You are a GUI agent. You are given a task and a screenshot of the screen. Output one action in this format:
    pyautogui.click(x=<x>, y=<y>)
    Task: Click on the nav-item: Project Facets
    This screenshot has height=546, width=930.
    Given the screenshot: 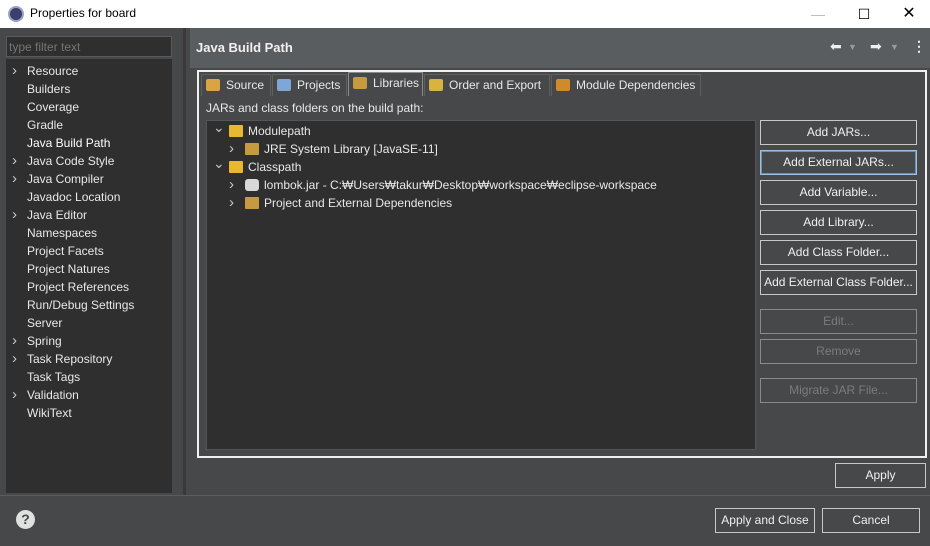 What is the action you would take?
    pyautogui.click(x=89, y=251)
    